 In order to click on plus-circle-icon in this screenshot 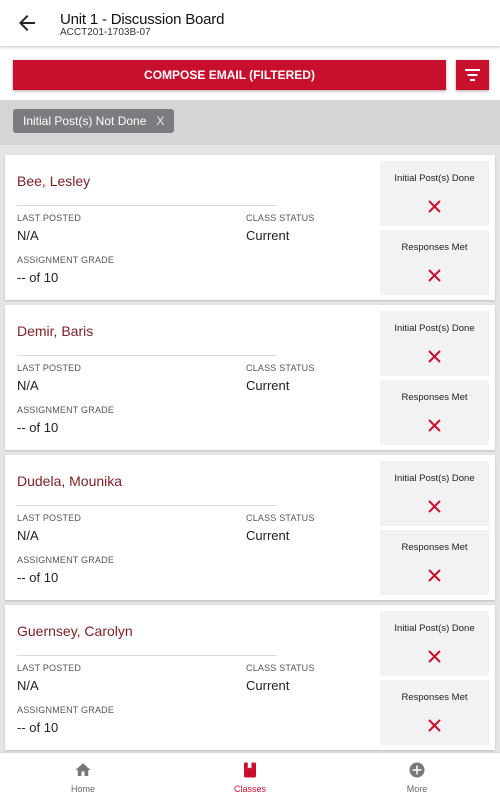, I will do `click(417, 770)`.